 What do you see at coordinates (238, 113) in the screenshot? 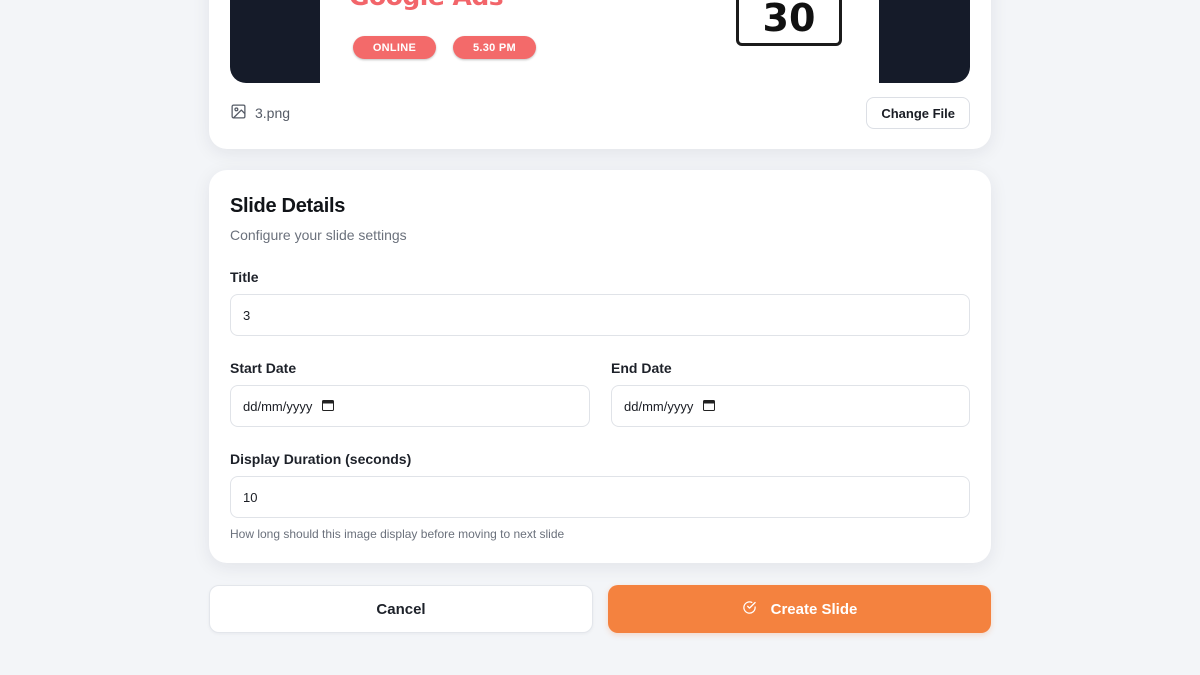
I see `image-icon` at bounding box center [238, 113].